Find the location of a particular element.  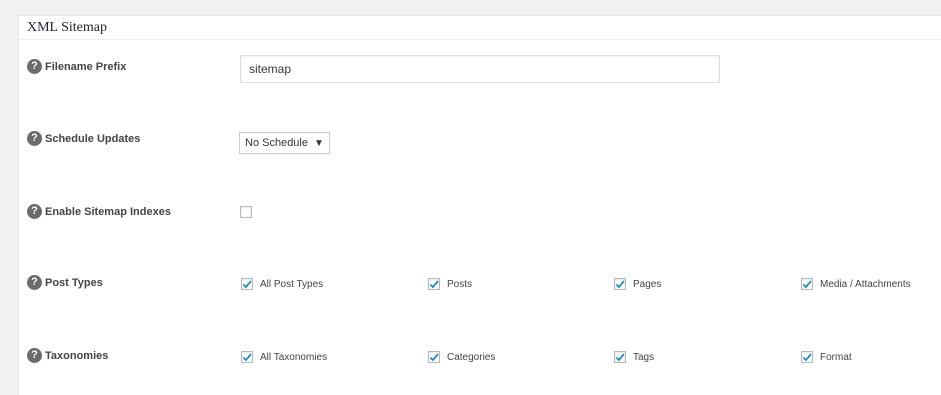

taxonomies-label-row: ? Taxonomies is located at coordinates (67, 355).